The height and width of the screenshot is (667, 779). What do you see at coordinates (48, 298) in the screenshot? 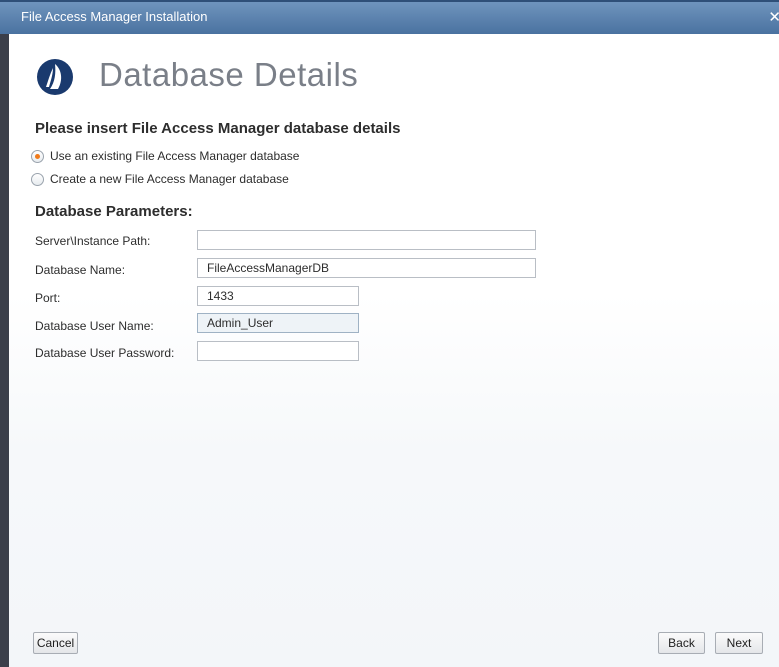
I see `port-label: Port:` at bounding box center [48, 298].